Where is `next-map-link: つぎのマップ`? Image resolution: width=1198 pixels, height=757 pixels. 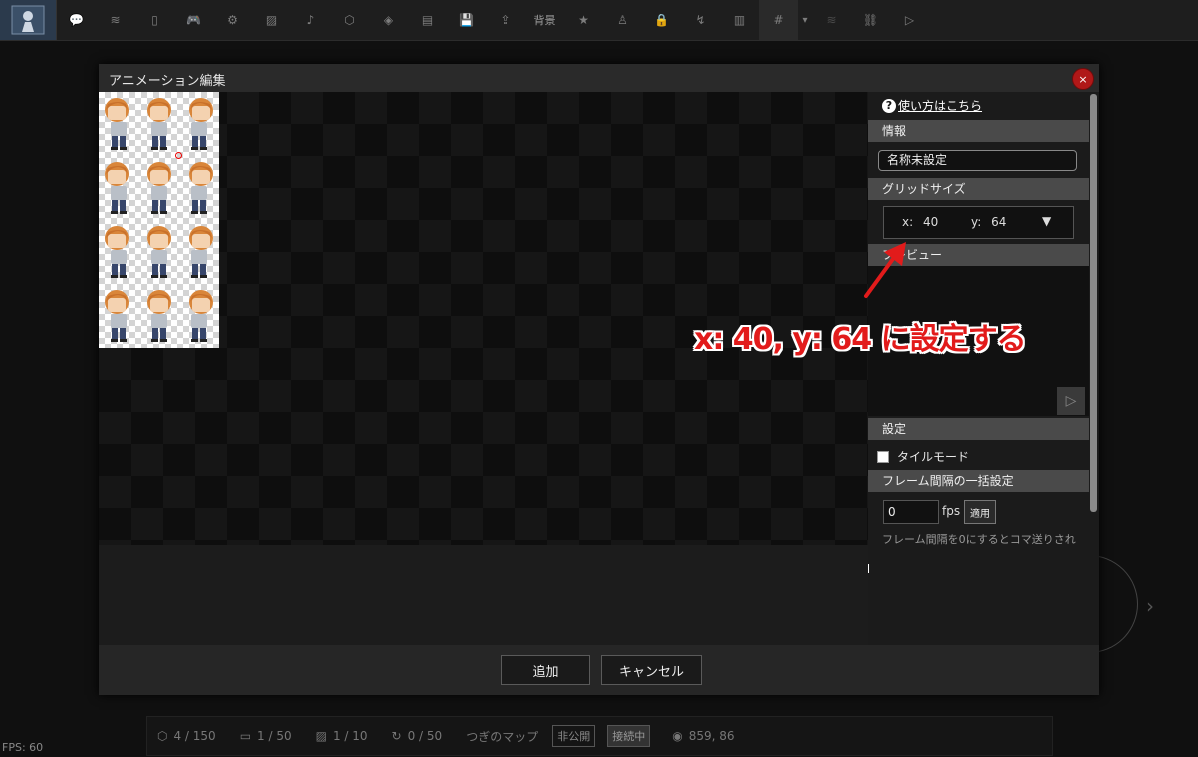
next-map-link: つぎのマップ is located at coordinates (502, 736).